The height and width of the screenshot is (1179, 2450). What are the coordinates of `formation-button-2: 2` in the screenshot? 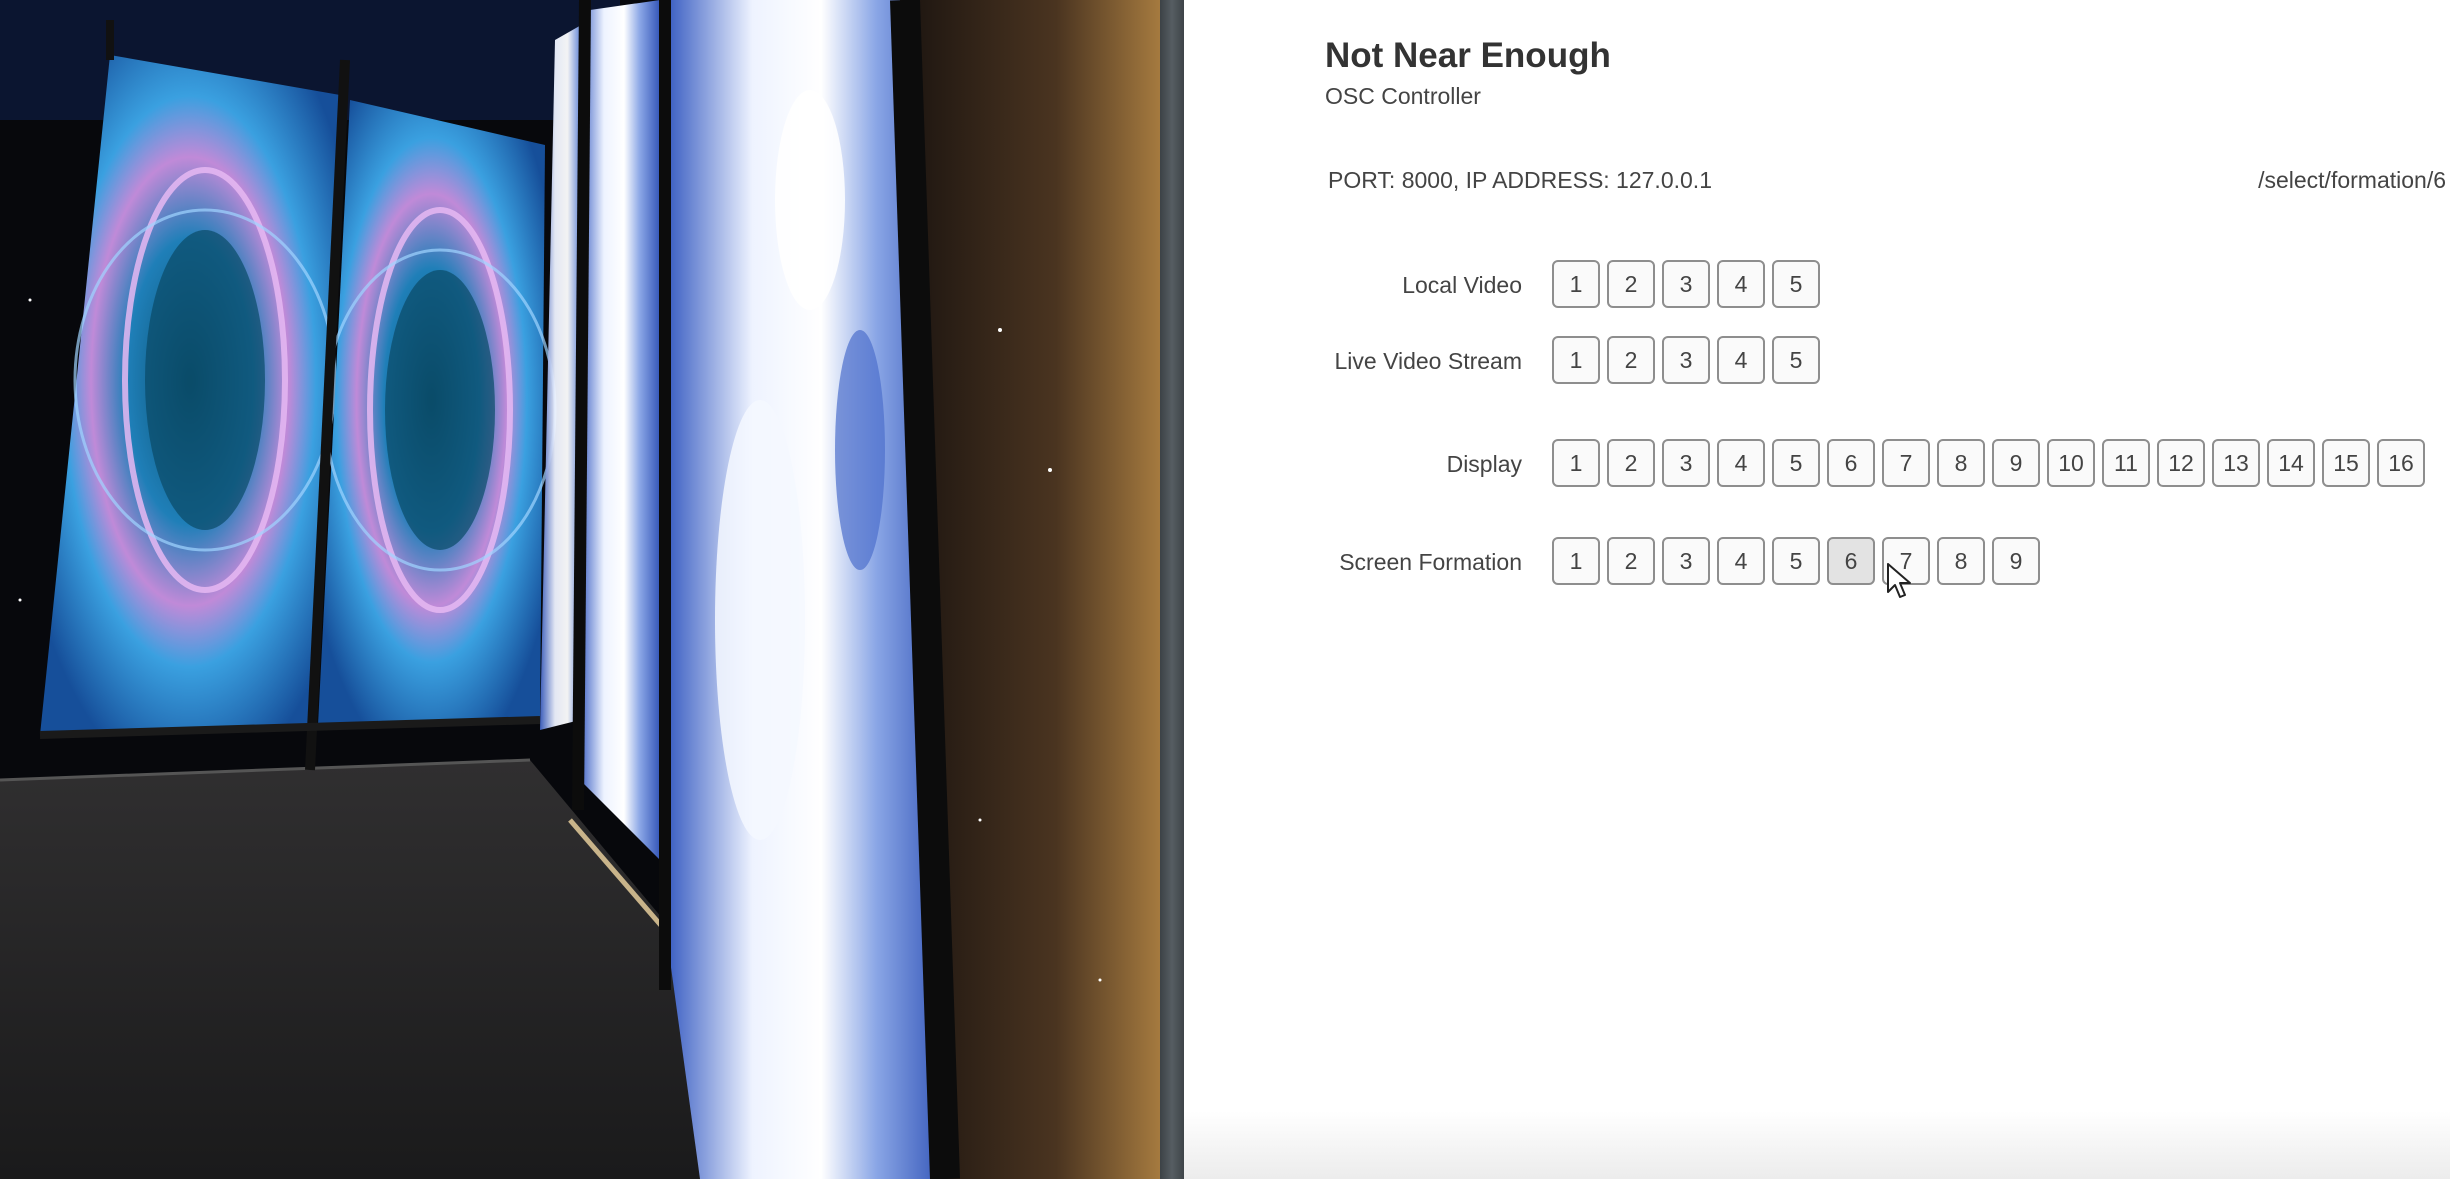 It's located at (1631, 561).